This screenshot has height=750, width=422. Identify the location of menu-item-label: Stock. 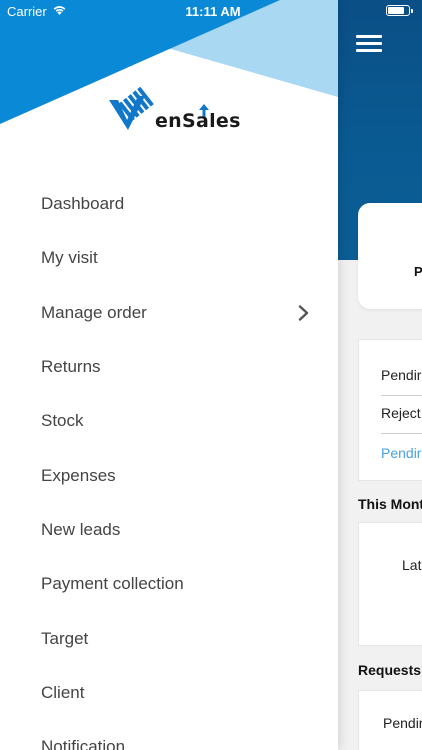
(62, 421).